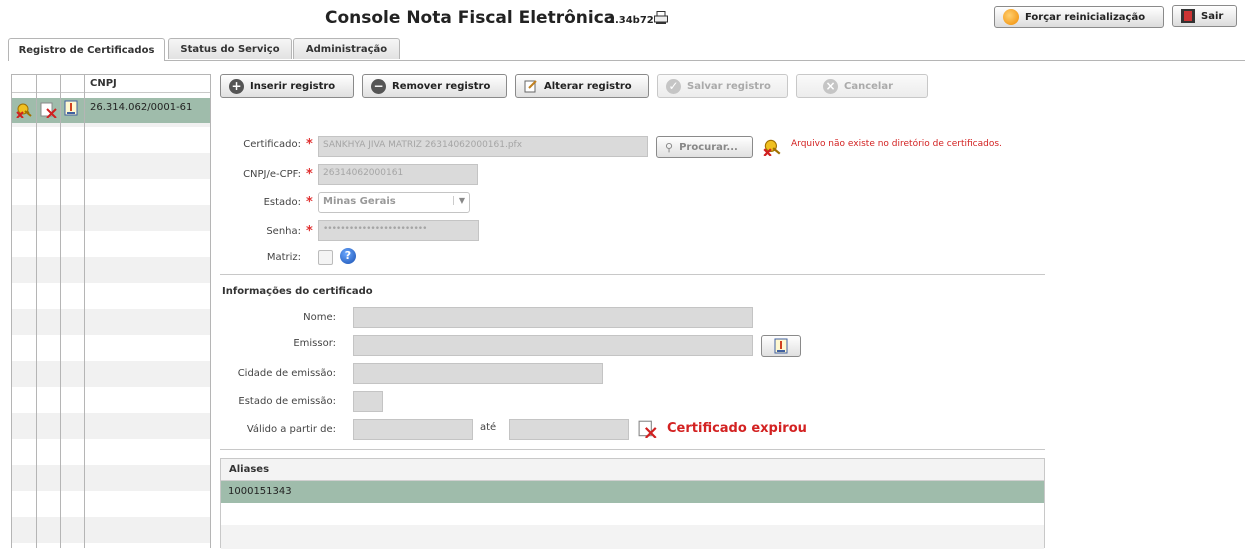 The height and width of the screenshot is (549, 1245). Describe the element at coordinates (283, 231) in the screenshot. I see `password-label: Senha:` at that location.